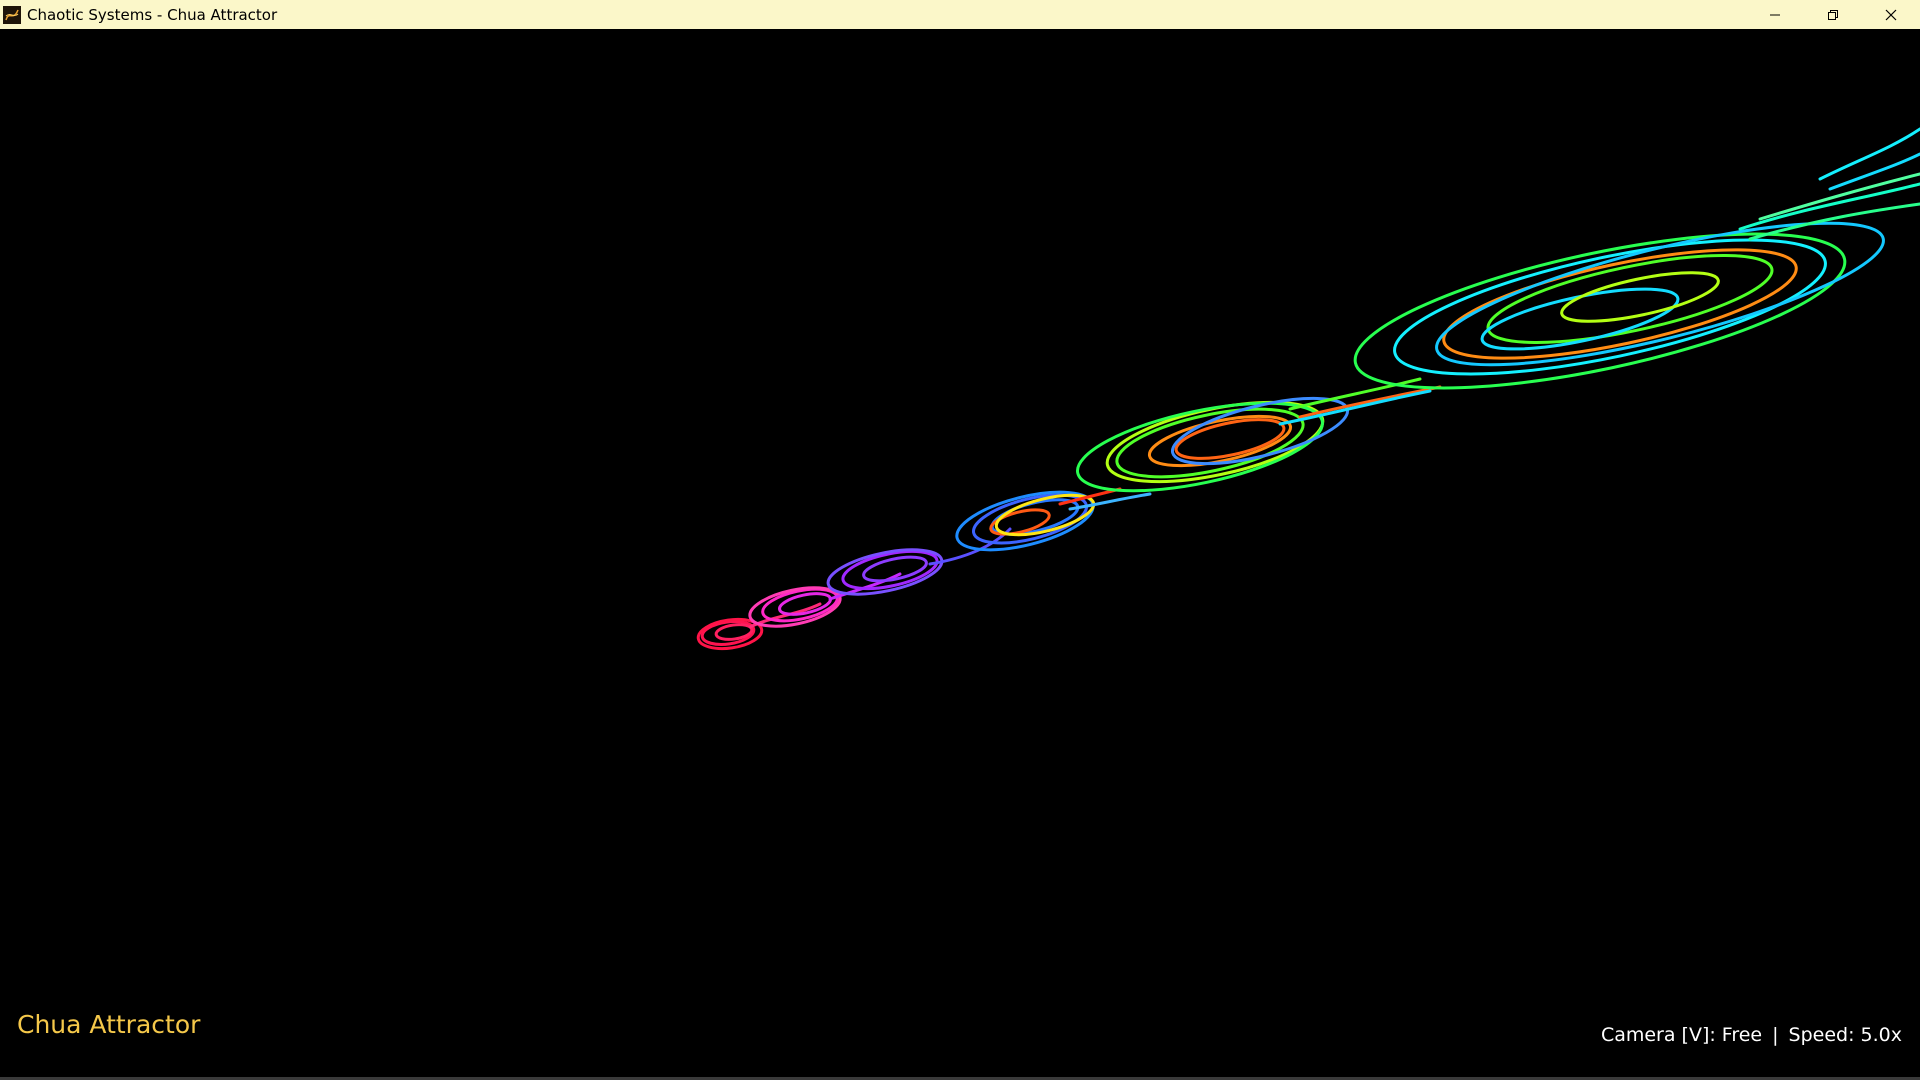 This screenshot has width=1920, height=1080. I want to click on window-controls, so click(1833, 14).